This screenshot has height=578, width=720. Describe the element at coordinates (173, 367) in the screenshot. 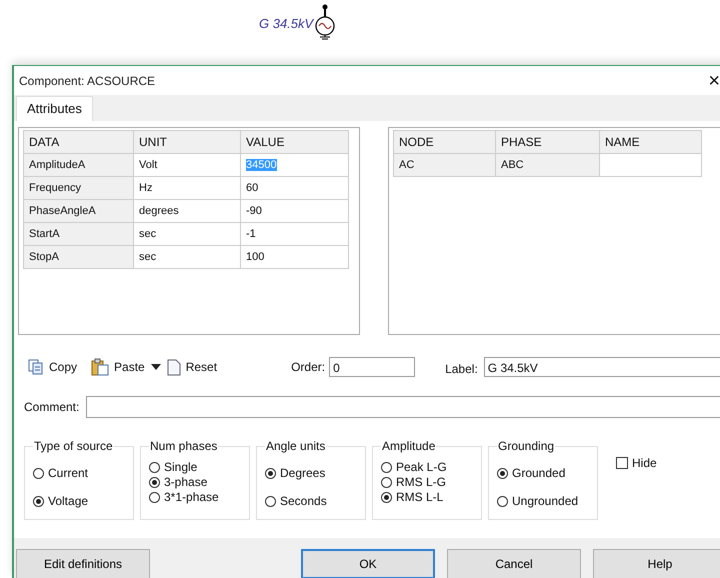

I see `document-icon` at that location.